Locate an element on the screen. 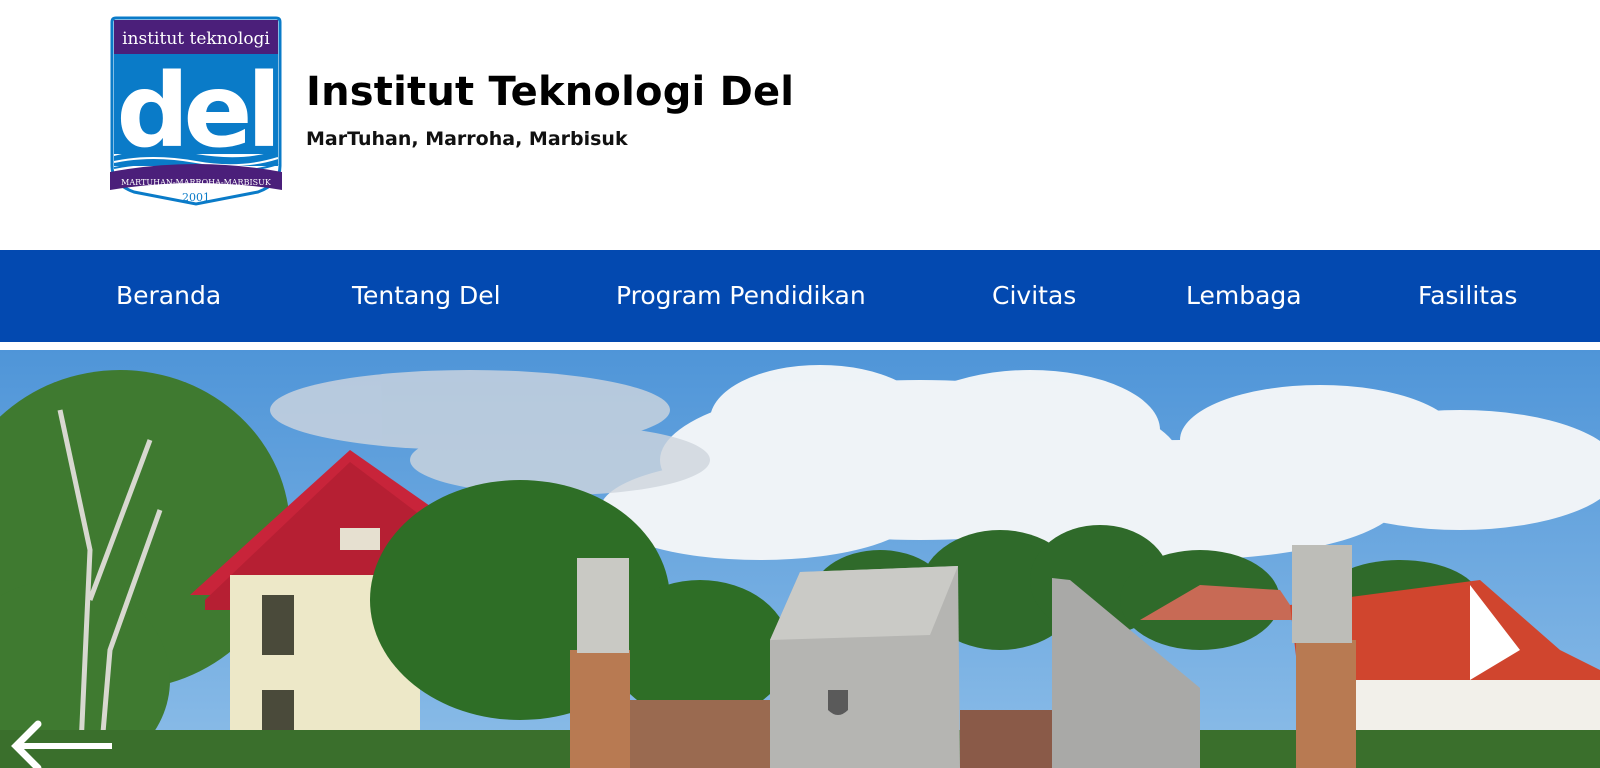 The image size is (1600, 768). arrow-left-icon is located at coordinates (61, 744).